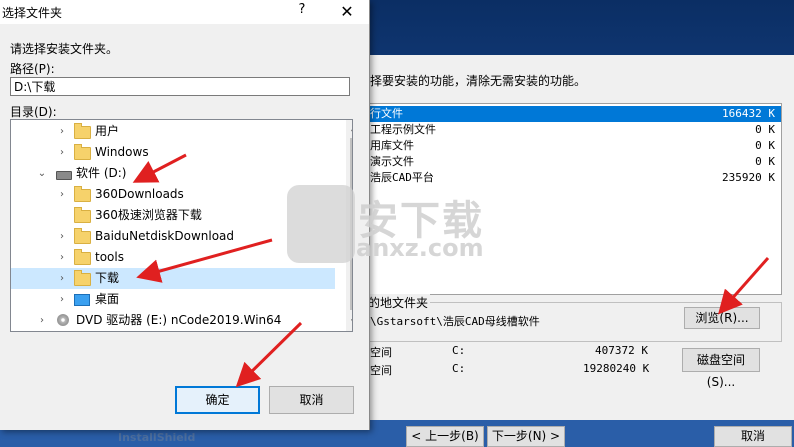  Describe the element at coordinates (269, 354) in the screenshot. I see `arrow-to-ok` at that location.